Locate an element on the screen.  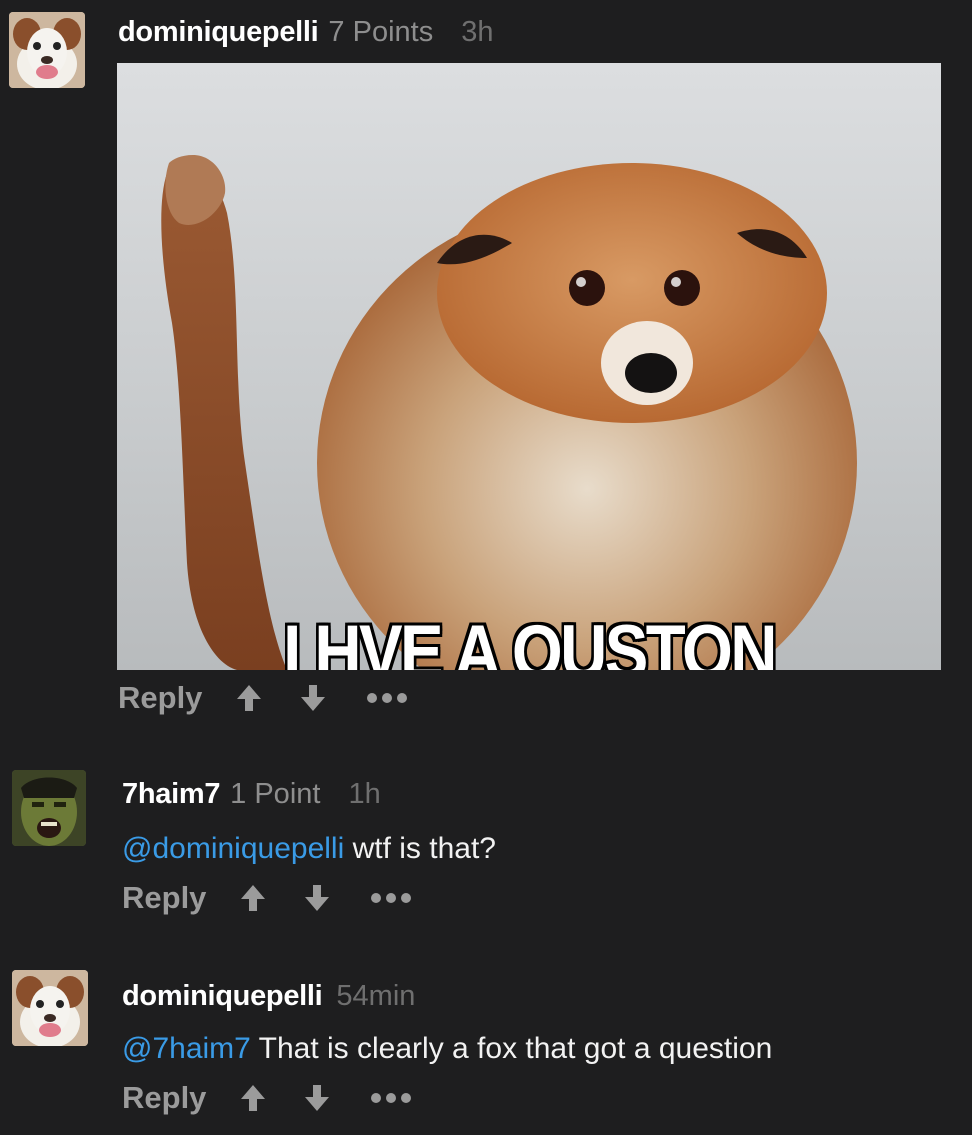
comment-meta: 7haim7 1 Point 1h is located at coordinates (251, 794).